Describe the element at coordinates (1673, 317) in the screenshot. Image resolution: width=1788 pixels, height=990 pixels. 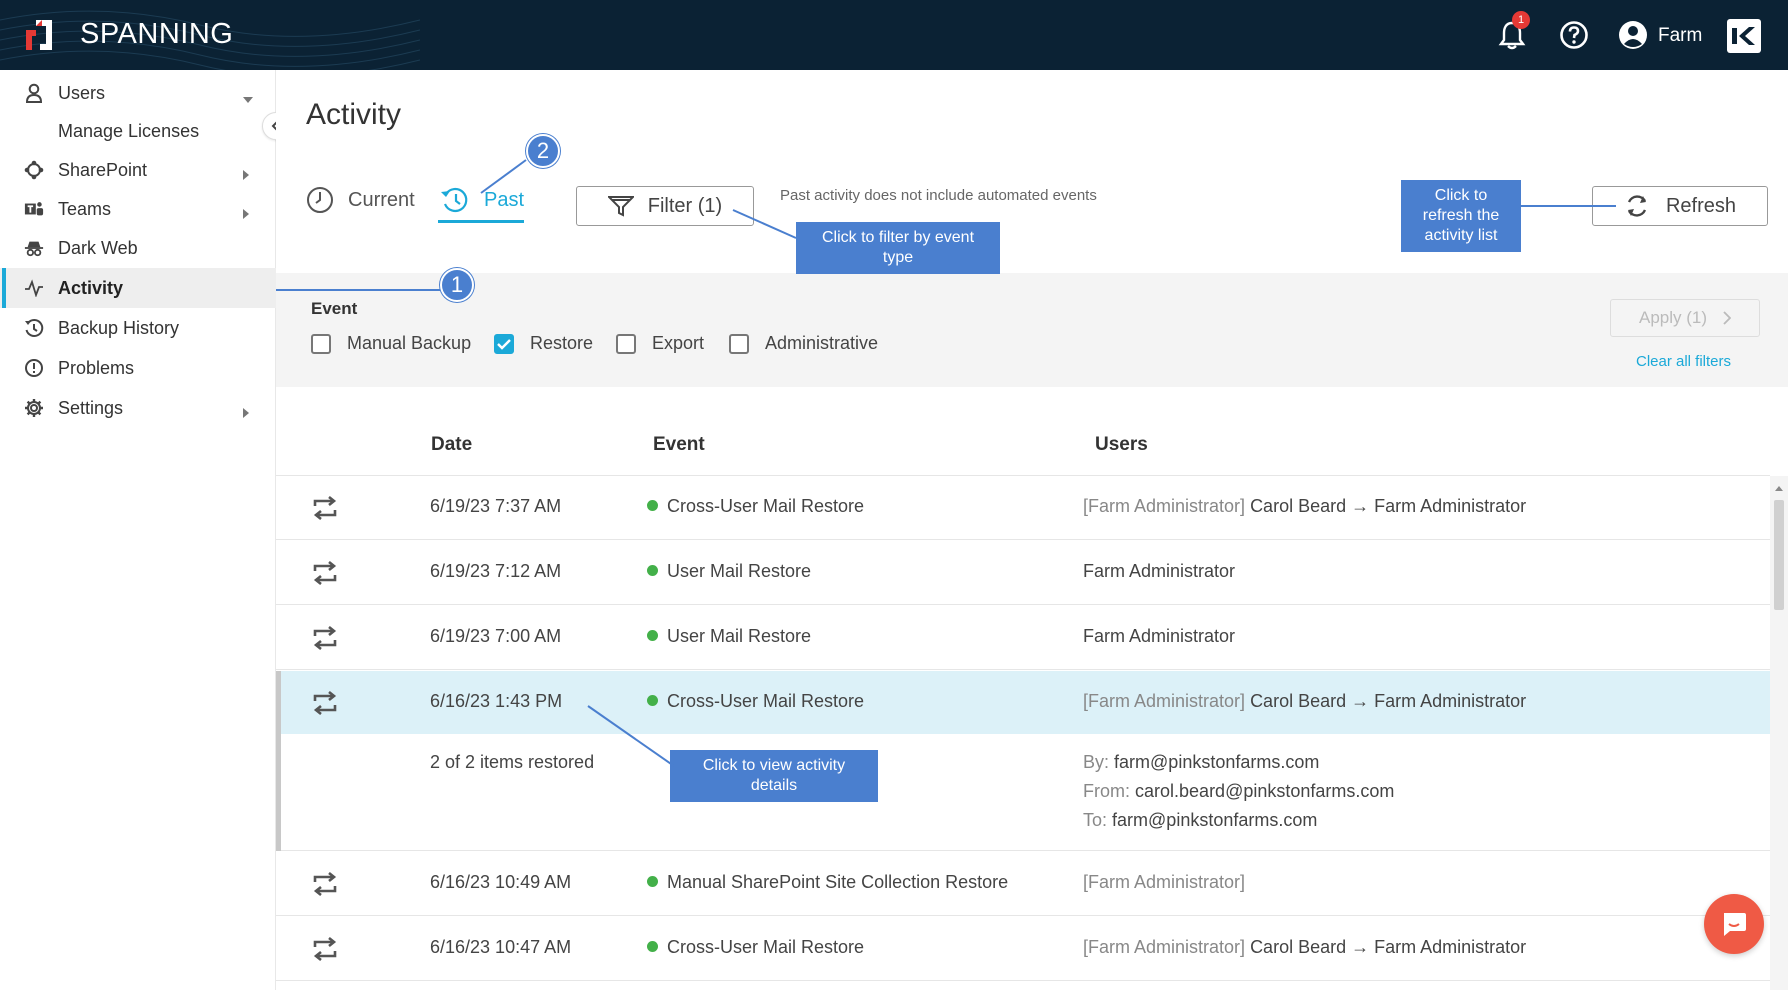
I see `apply-button-label: Apply (1)` at that location.